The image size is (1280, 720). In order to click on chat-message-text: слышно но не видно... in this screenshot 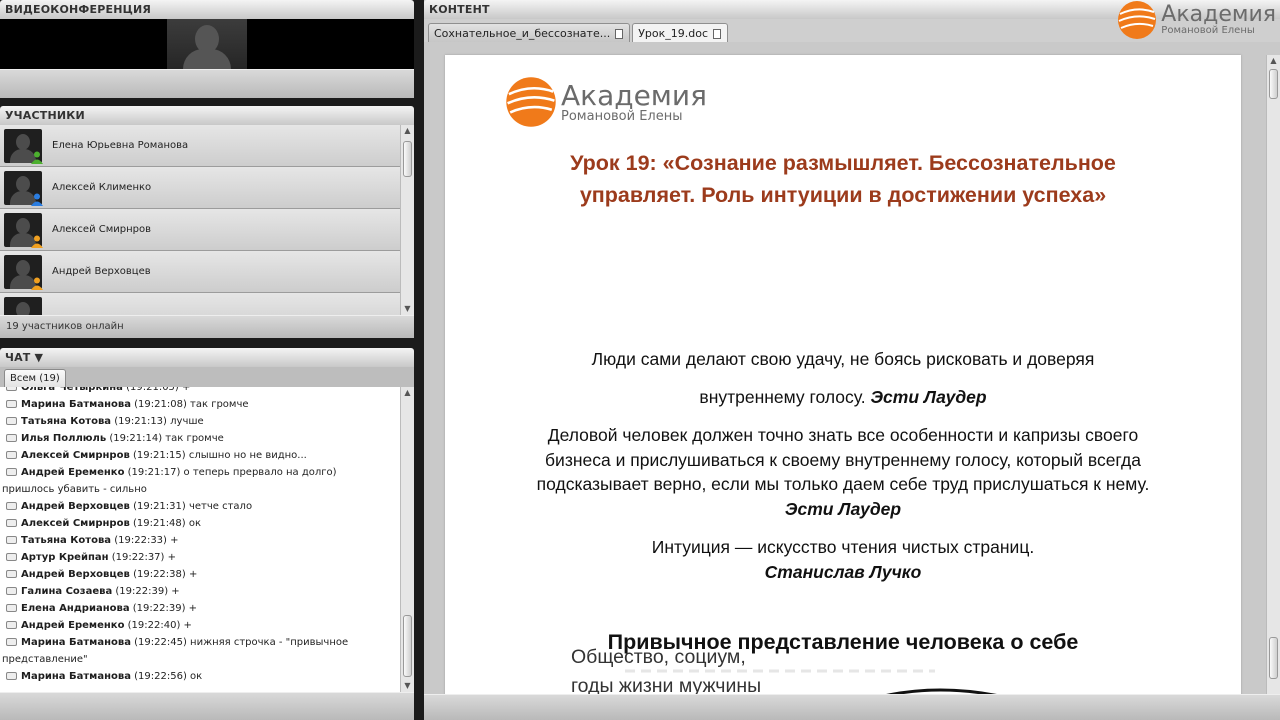, I will do `click(246, 455)`.